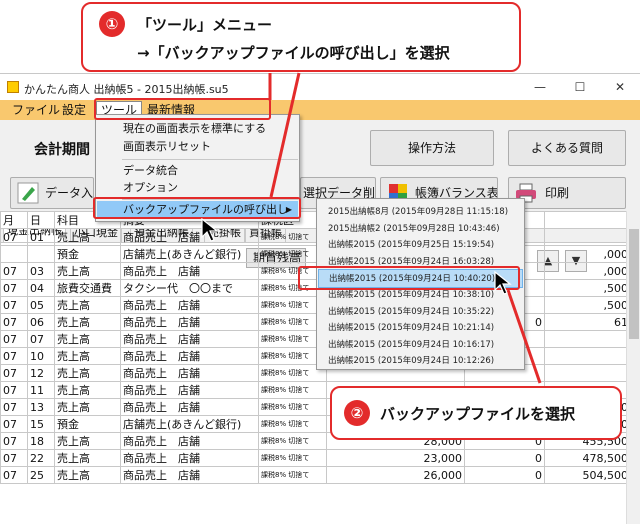 This screenshot has height=525, width=640. I want to click on step-2-badge: ②, so click(357, 413).